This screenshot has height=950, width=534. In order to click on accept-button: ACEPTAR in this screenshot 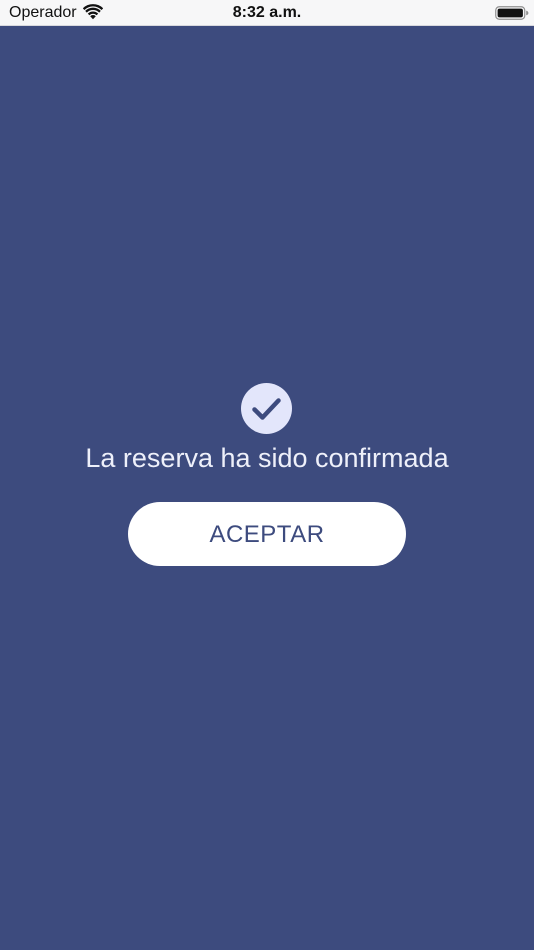, I will do `click(267, 534)`.